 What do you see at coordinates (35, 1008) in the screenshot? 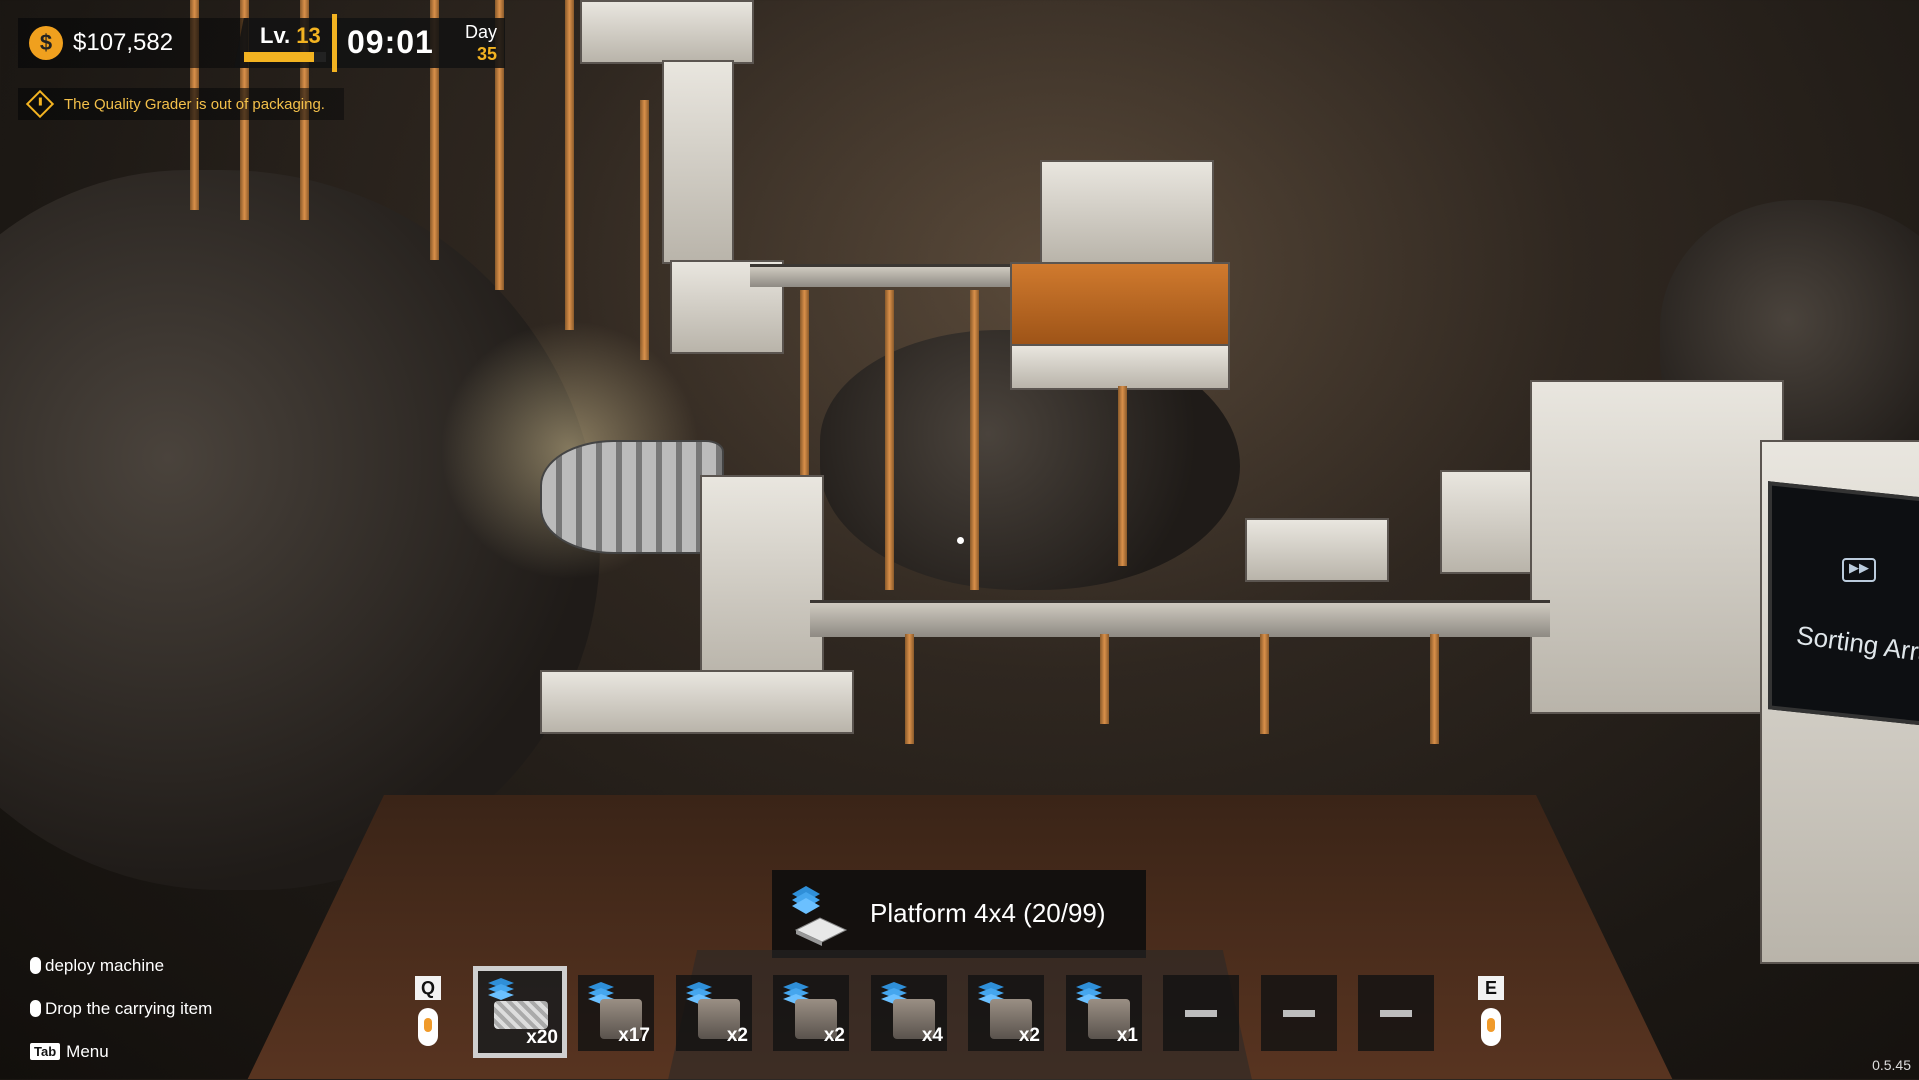
I see `mouse-right-icon` at bounding box center [35, 1008].